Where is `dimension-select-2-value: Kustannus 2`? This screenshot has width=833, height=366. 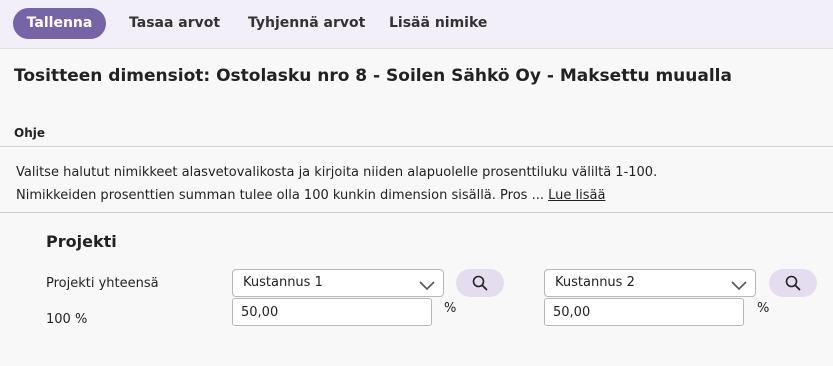 dimension-select-2-value: Kustannus 2 is located at coordinates (595, 282).